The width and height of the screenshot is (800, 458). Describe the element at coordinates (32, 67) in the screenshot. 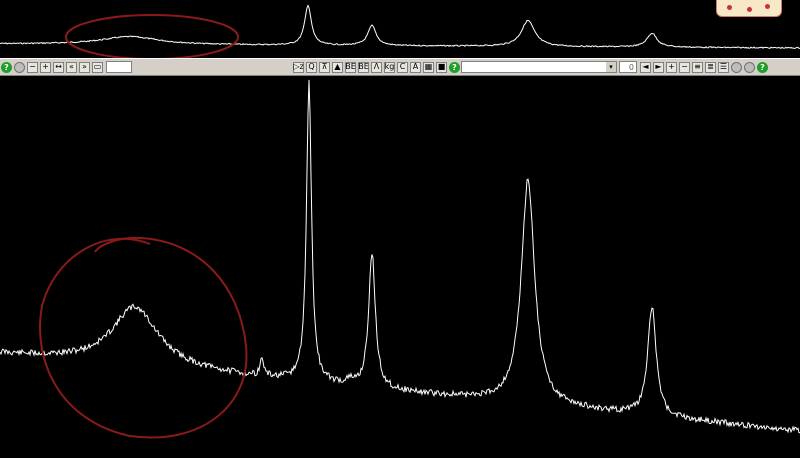

I see `minus-icon: −` at that location.